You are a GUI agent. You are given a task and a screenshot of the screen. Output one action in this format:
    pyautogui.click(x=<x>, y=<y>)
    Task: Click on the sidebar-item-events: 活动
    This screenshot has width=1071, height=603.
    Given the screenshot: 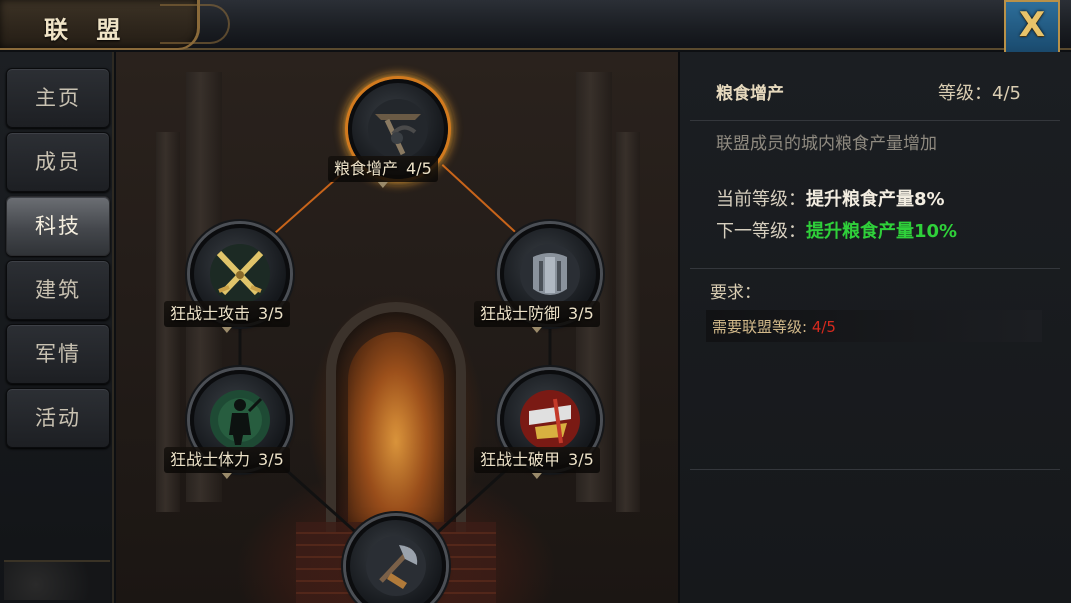 What is the action you would take?
    pyautogui.click(x=58, y=418)
    